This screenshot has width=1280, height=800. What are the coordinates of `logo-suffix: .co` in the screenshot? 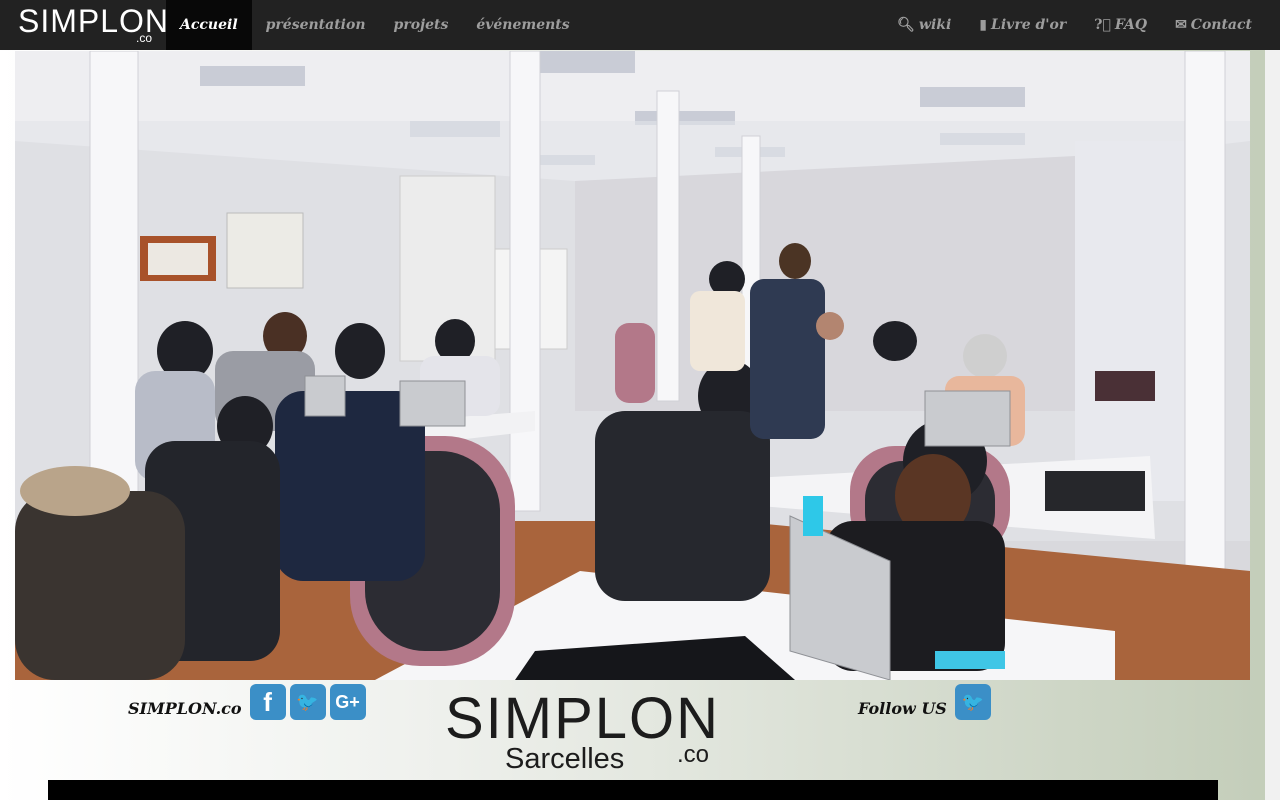 It's located at (693, 754).